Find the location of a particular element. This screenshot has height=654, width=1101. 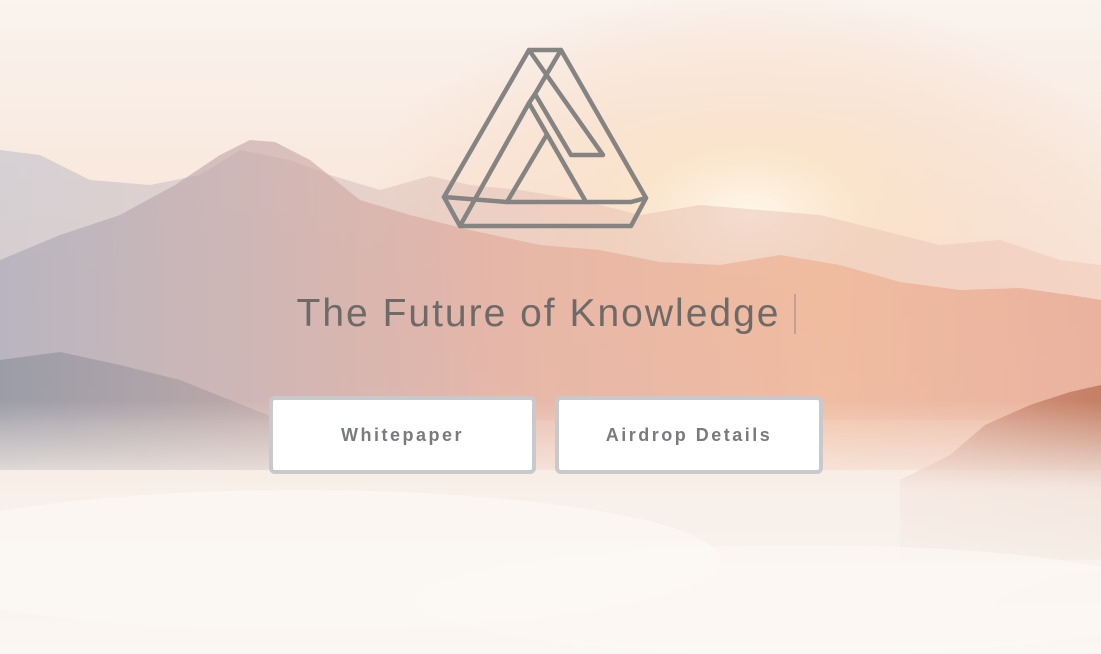

whitepaper-button: Whitepaper is located at coordinates (402, 435).